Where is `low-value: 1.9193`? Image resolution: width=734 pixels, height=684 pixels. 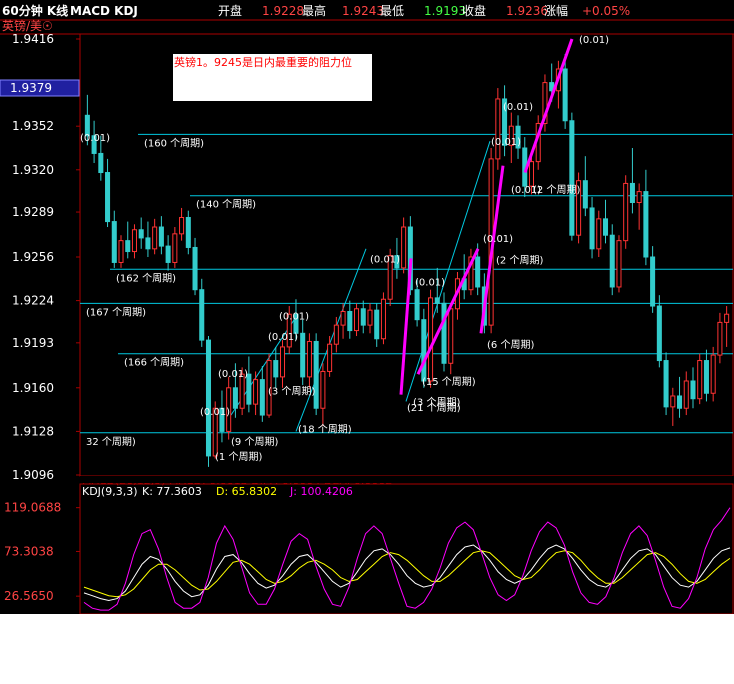
low-value: 1.9193 is located at coordinates (445, 11).